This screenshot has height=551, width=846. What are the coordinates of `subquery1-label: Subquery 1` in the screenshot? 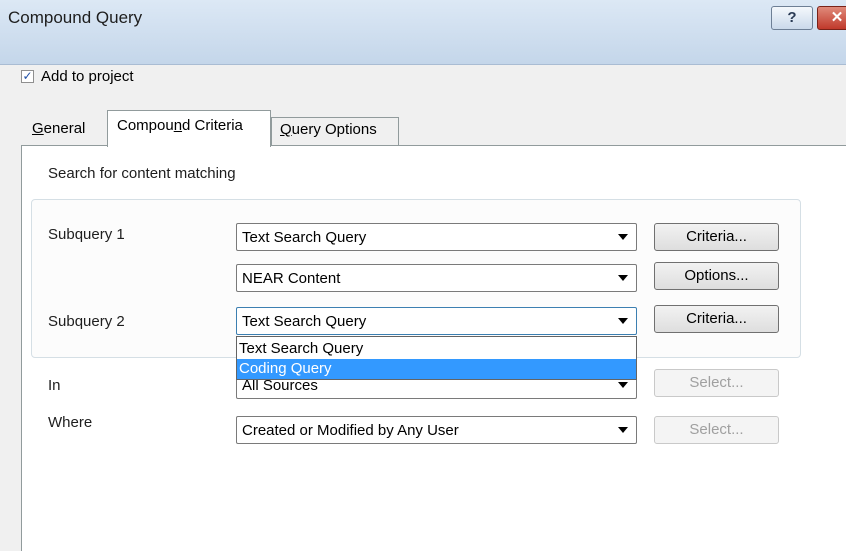 It's located at (86, 234).